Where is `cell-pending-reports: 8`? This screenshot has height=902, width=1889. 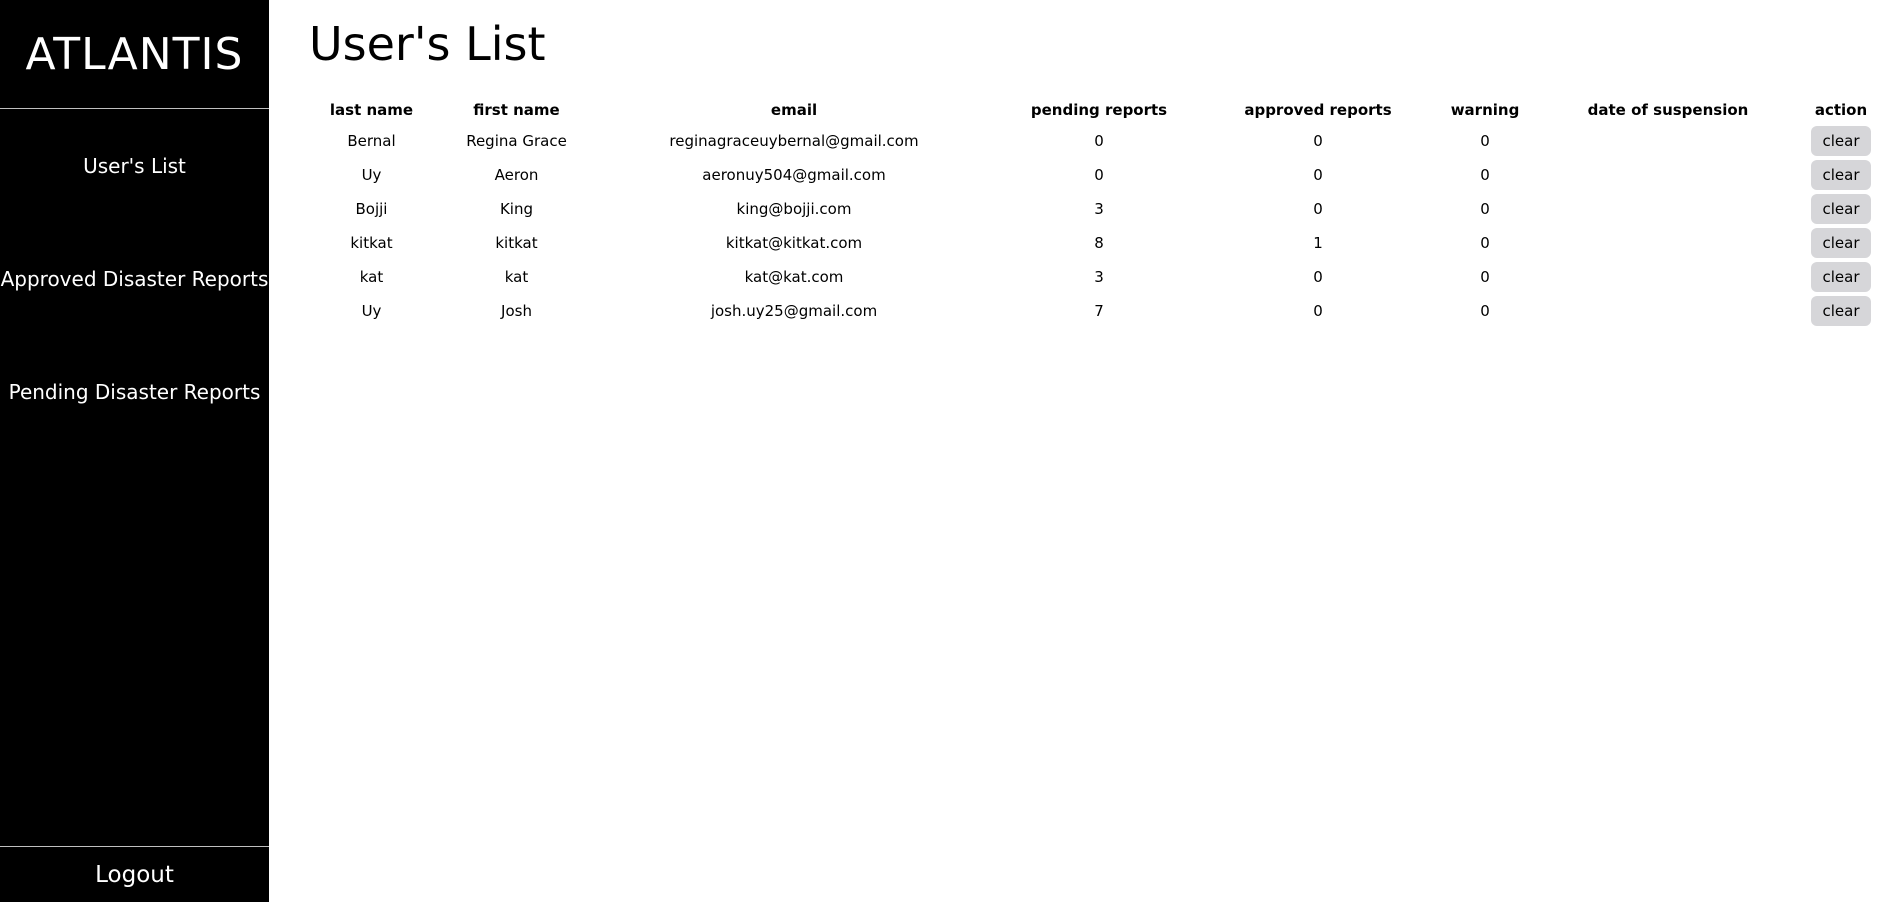
cell-pending-reports: 8 is located at coordinates (1099, 243).